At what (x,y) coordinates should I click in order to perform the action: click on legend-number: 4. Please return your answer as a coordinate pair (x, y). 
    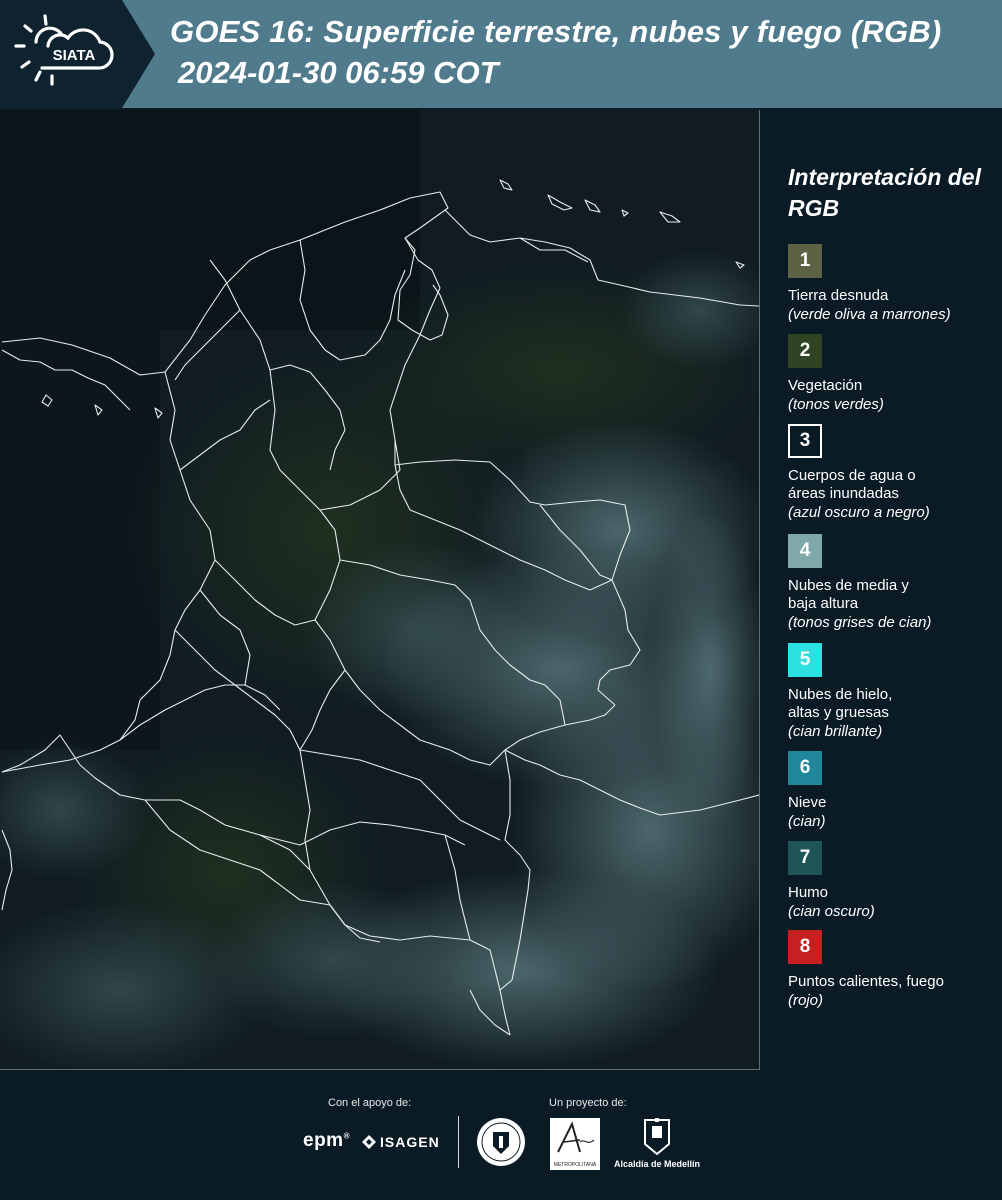
    Looking at the image, I should click on (805, 550).